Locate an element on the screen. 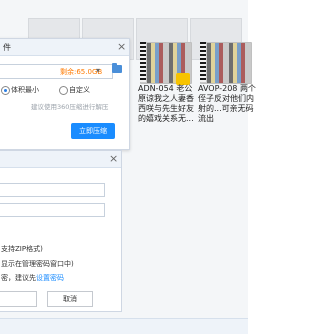 This screenshot has height=334, width=320. folder-icon is located at coordinates (117, 69).